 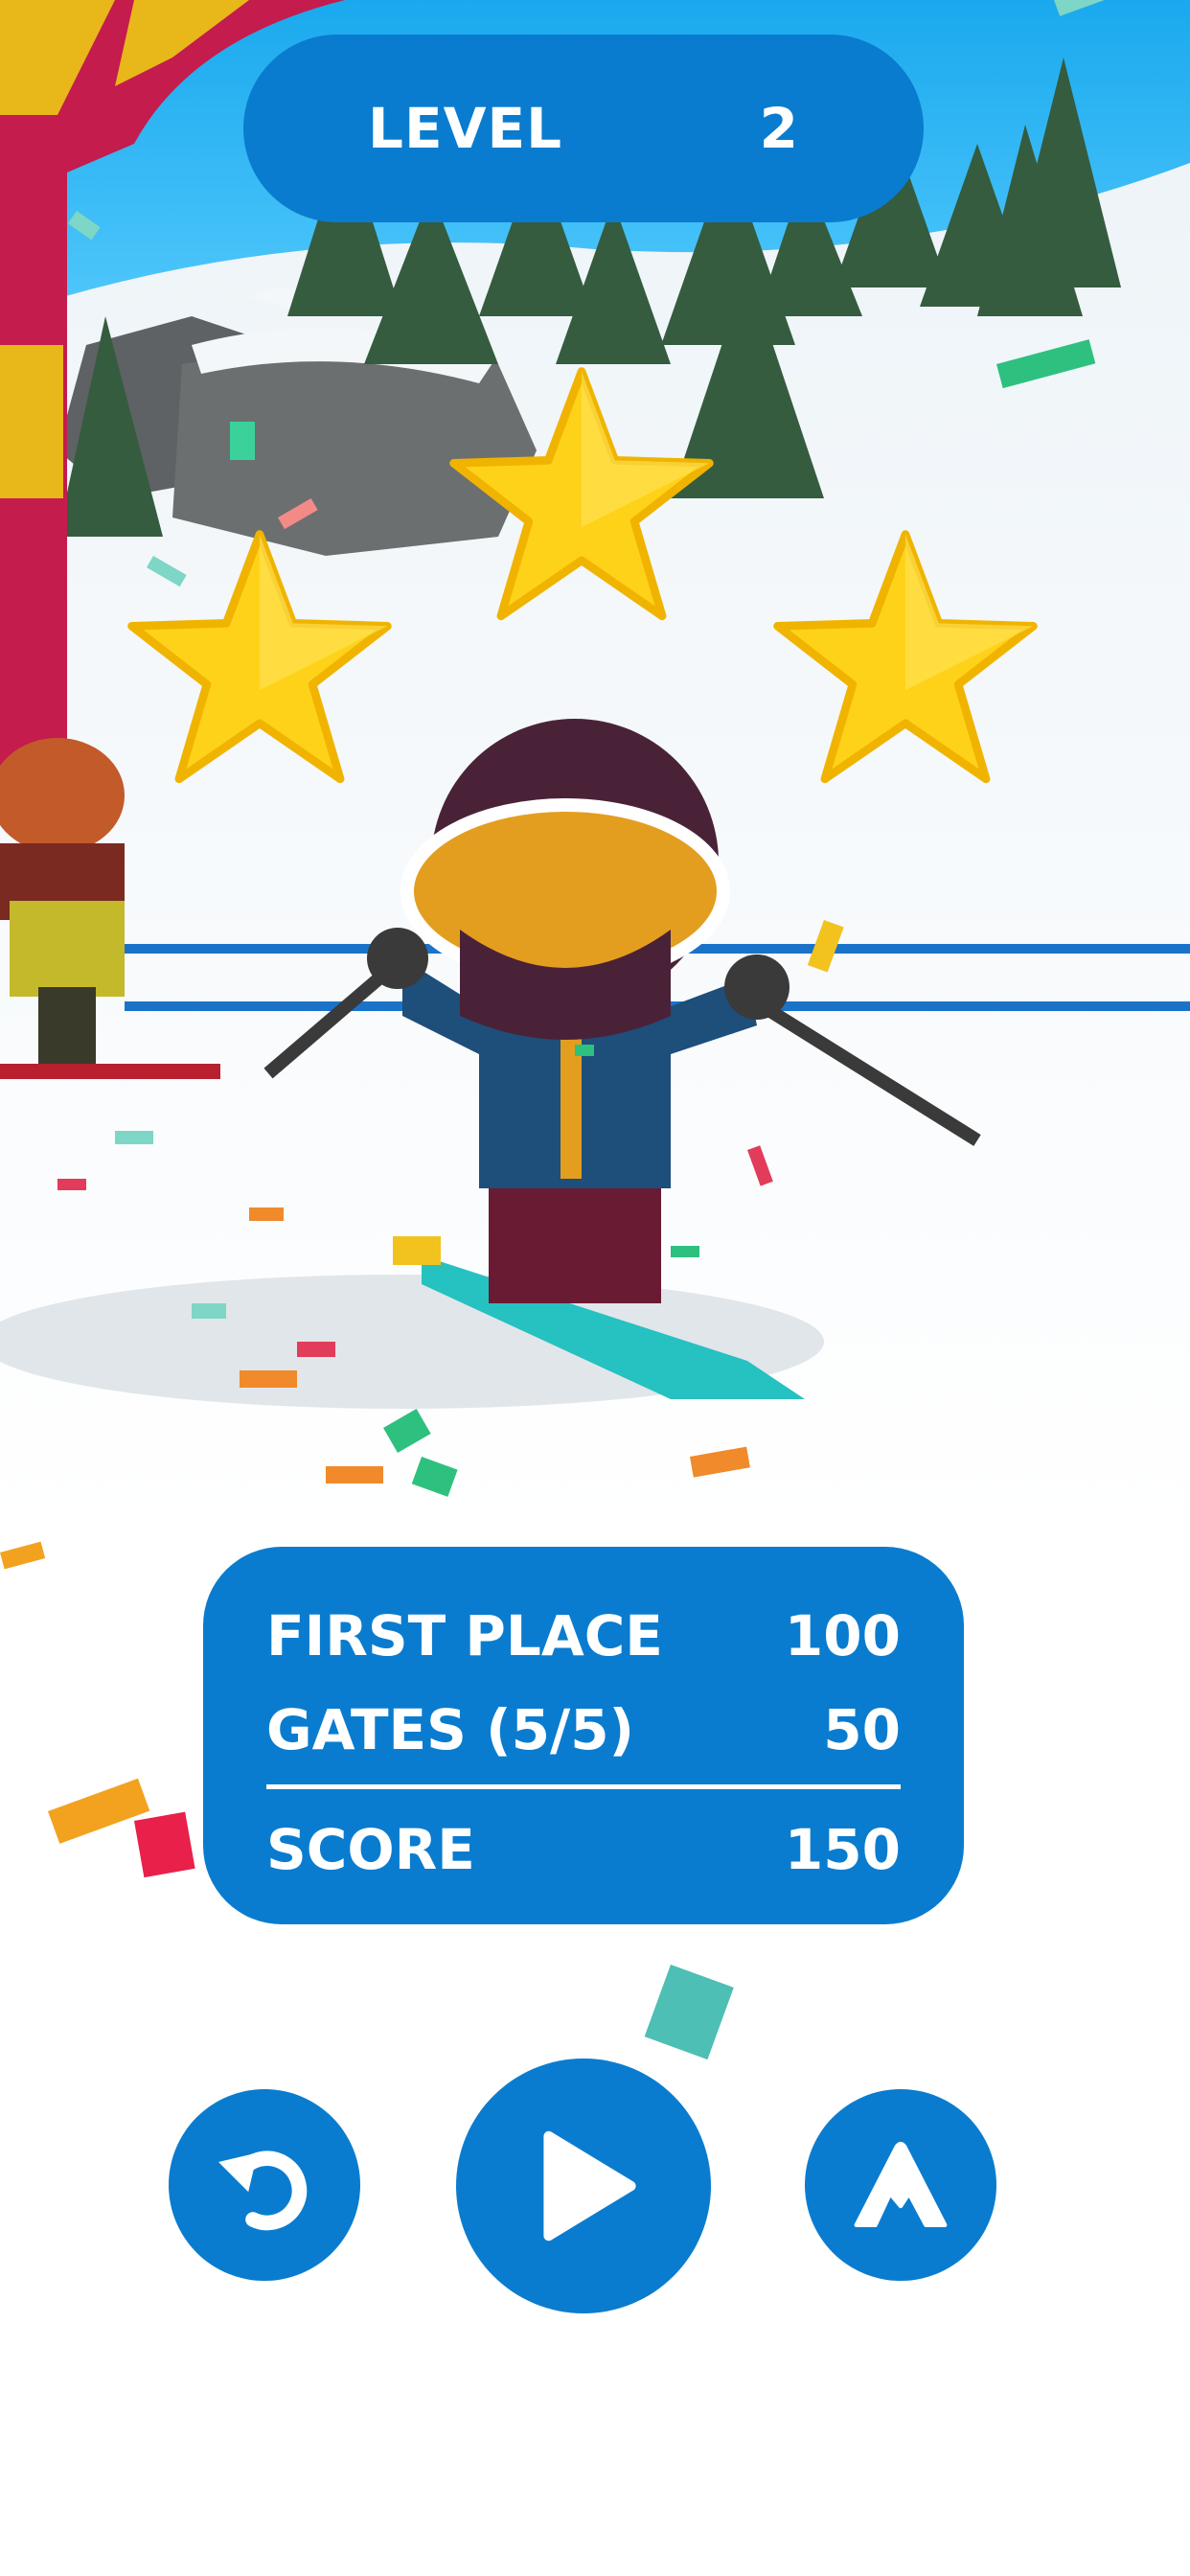 I want to click on score-row-gates: GATES (5/5) 50, so click(x=584, y=1730).